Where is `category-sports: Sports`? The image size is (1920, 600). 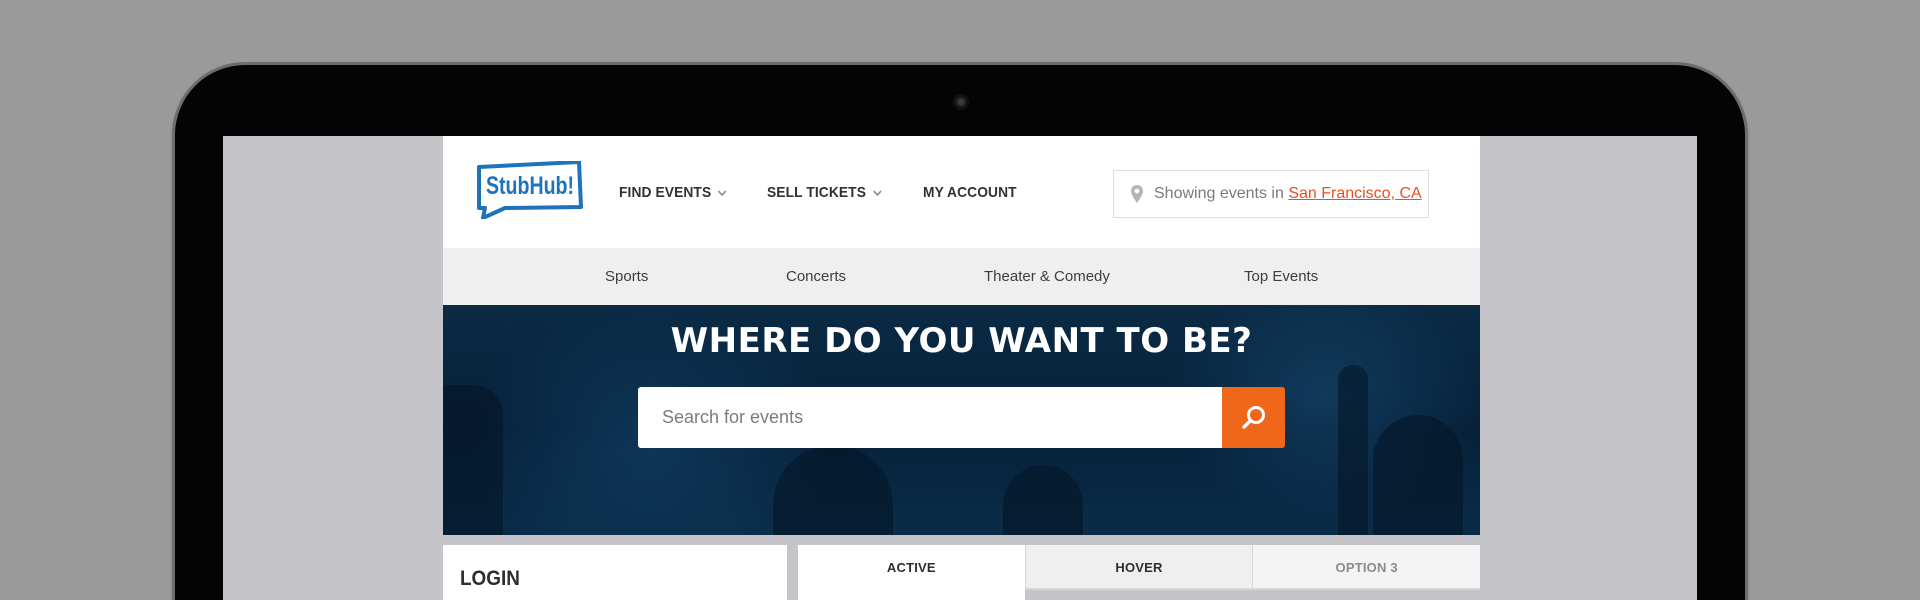 category-sports: Sports is located at coordinates (626, 276).